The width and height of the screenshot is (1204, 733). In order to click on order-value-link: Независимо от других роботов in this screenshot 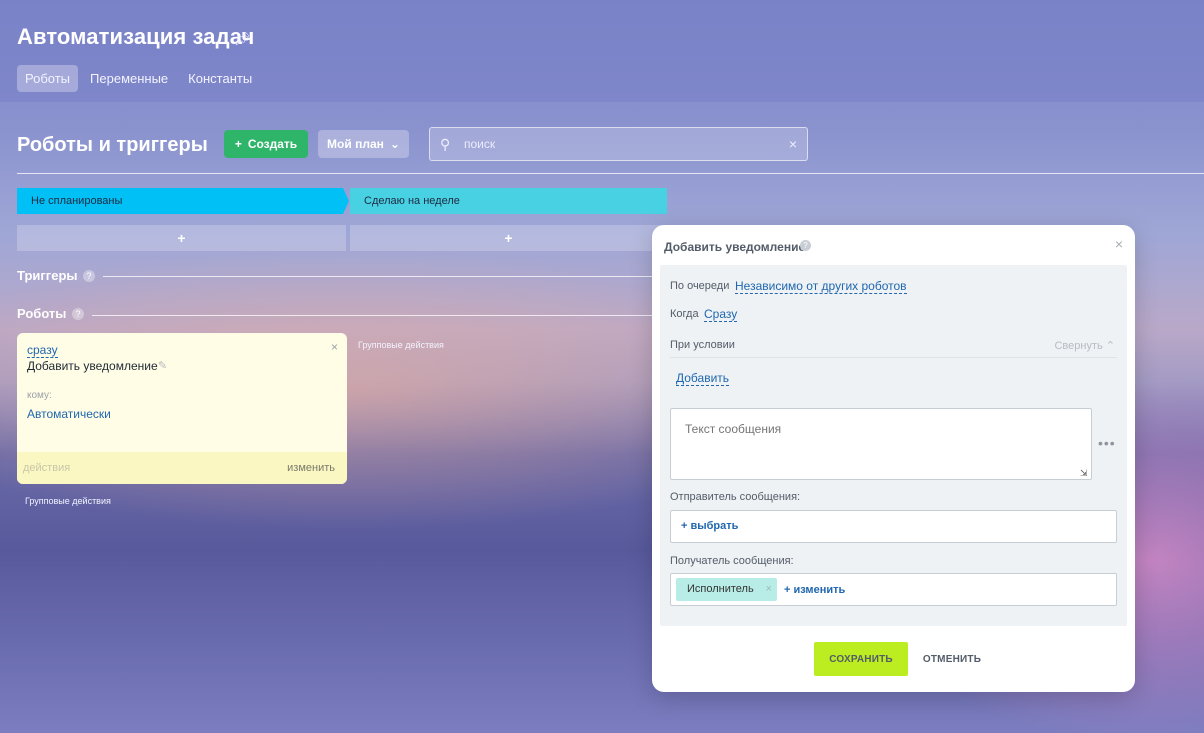, I will do `click(821, 286)`.